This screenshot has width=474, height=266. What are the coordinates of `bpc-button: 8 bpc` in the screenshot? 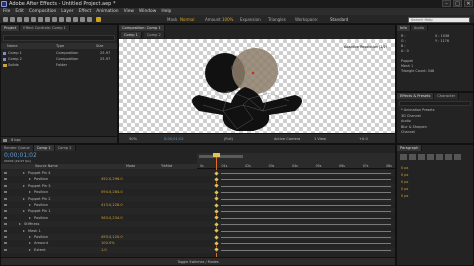 It's located at (16, 140).